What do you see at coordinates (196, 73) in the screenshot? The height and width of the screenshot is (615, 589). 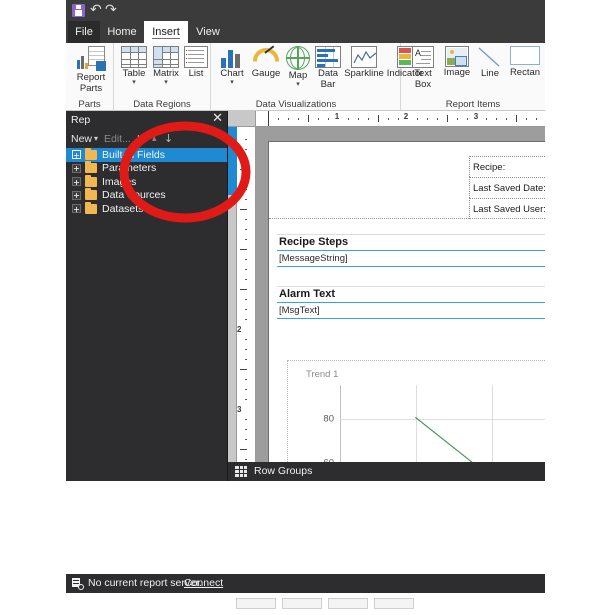 I see `ribbon-button-list-label: List` at bounding box center [196, 73].